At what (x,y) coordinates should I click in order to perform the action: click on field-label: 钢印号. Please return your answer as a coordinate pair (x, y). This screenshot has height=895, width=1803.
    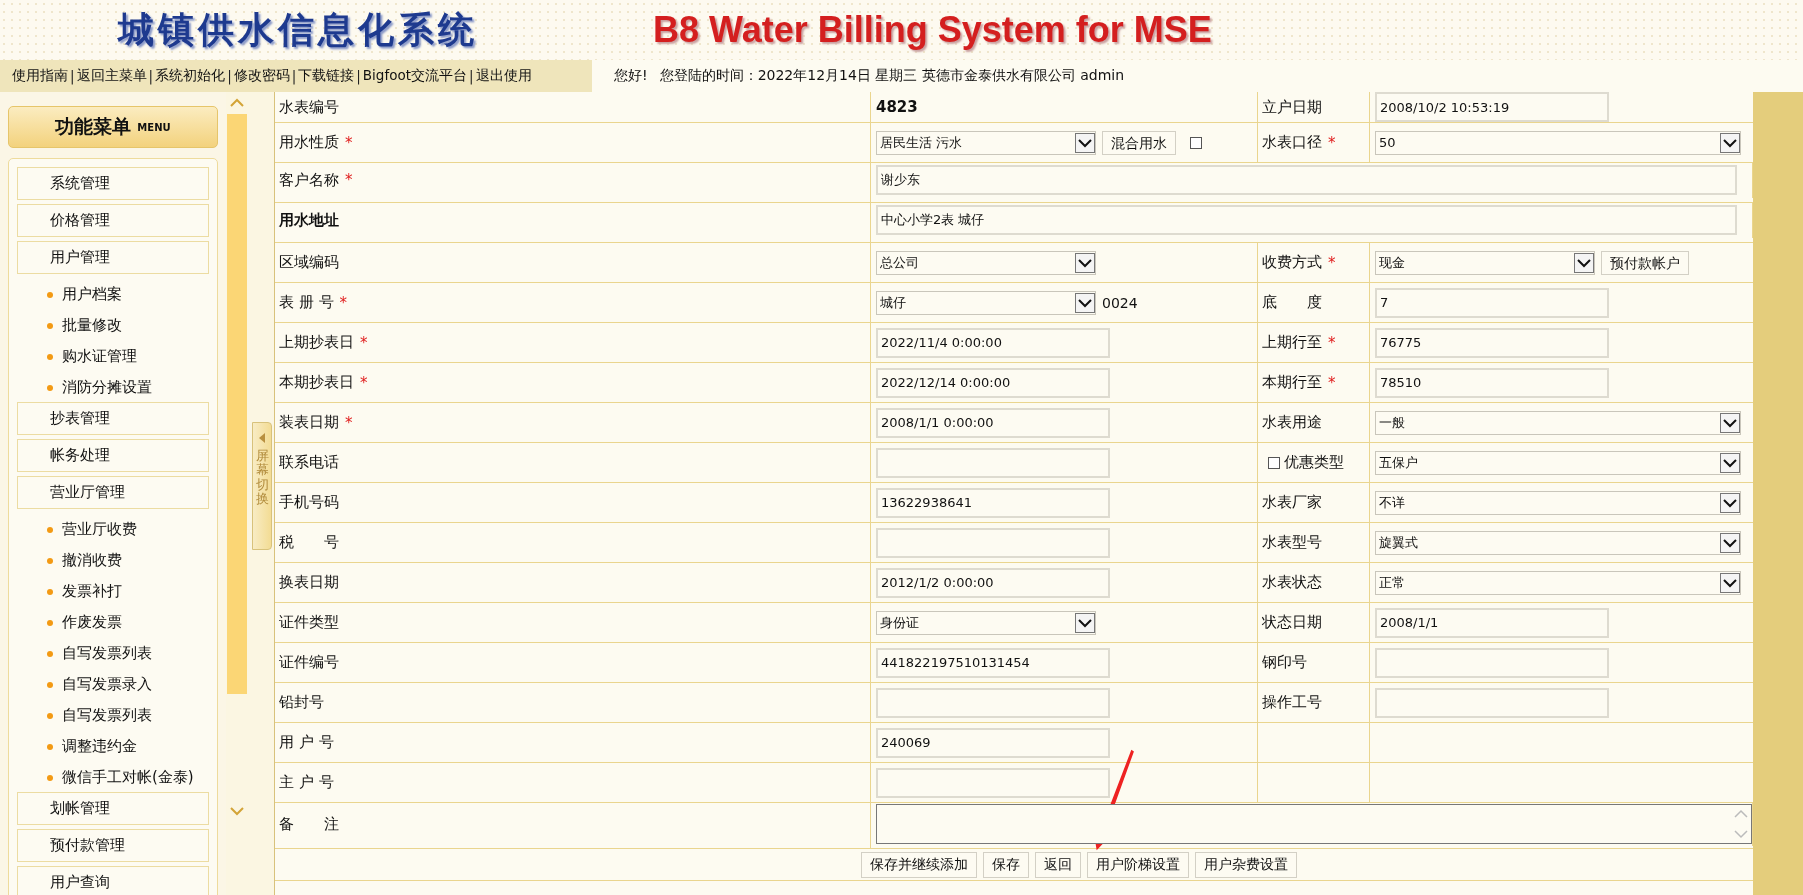
    Looking at the image, I should click on (1284, 662).